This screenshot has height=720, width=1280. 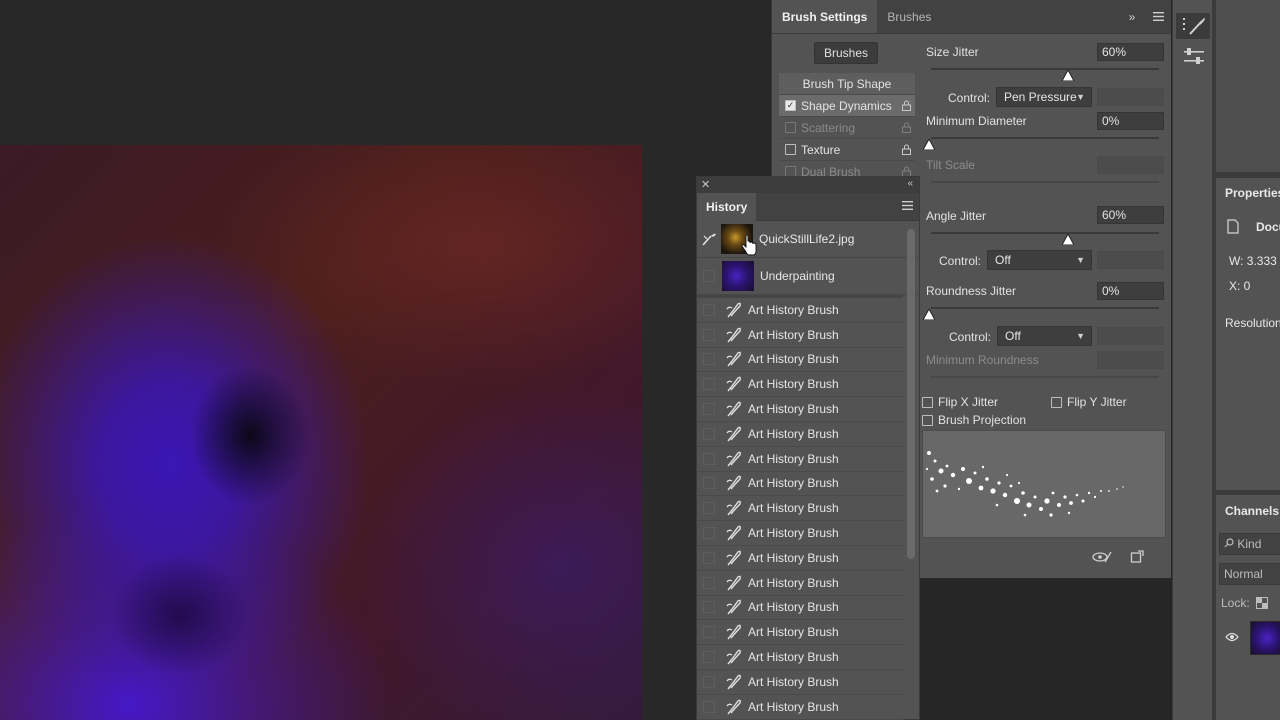 What do you see at coordinates (982, 360) in the screenshot?
I see `min-roundness-label: Minimum Roundness` at bounding box center [982, 360].